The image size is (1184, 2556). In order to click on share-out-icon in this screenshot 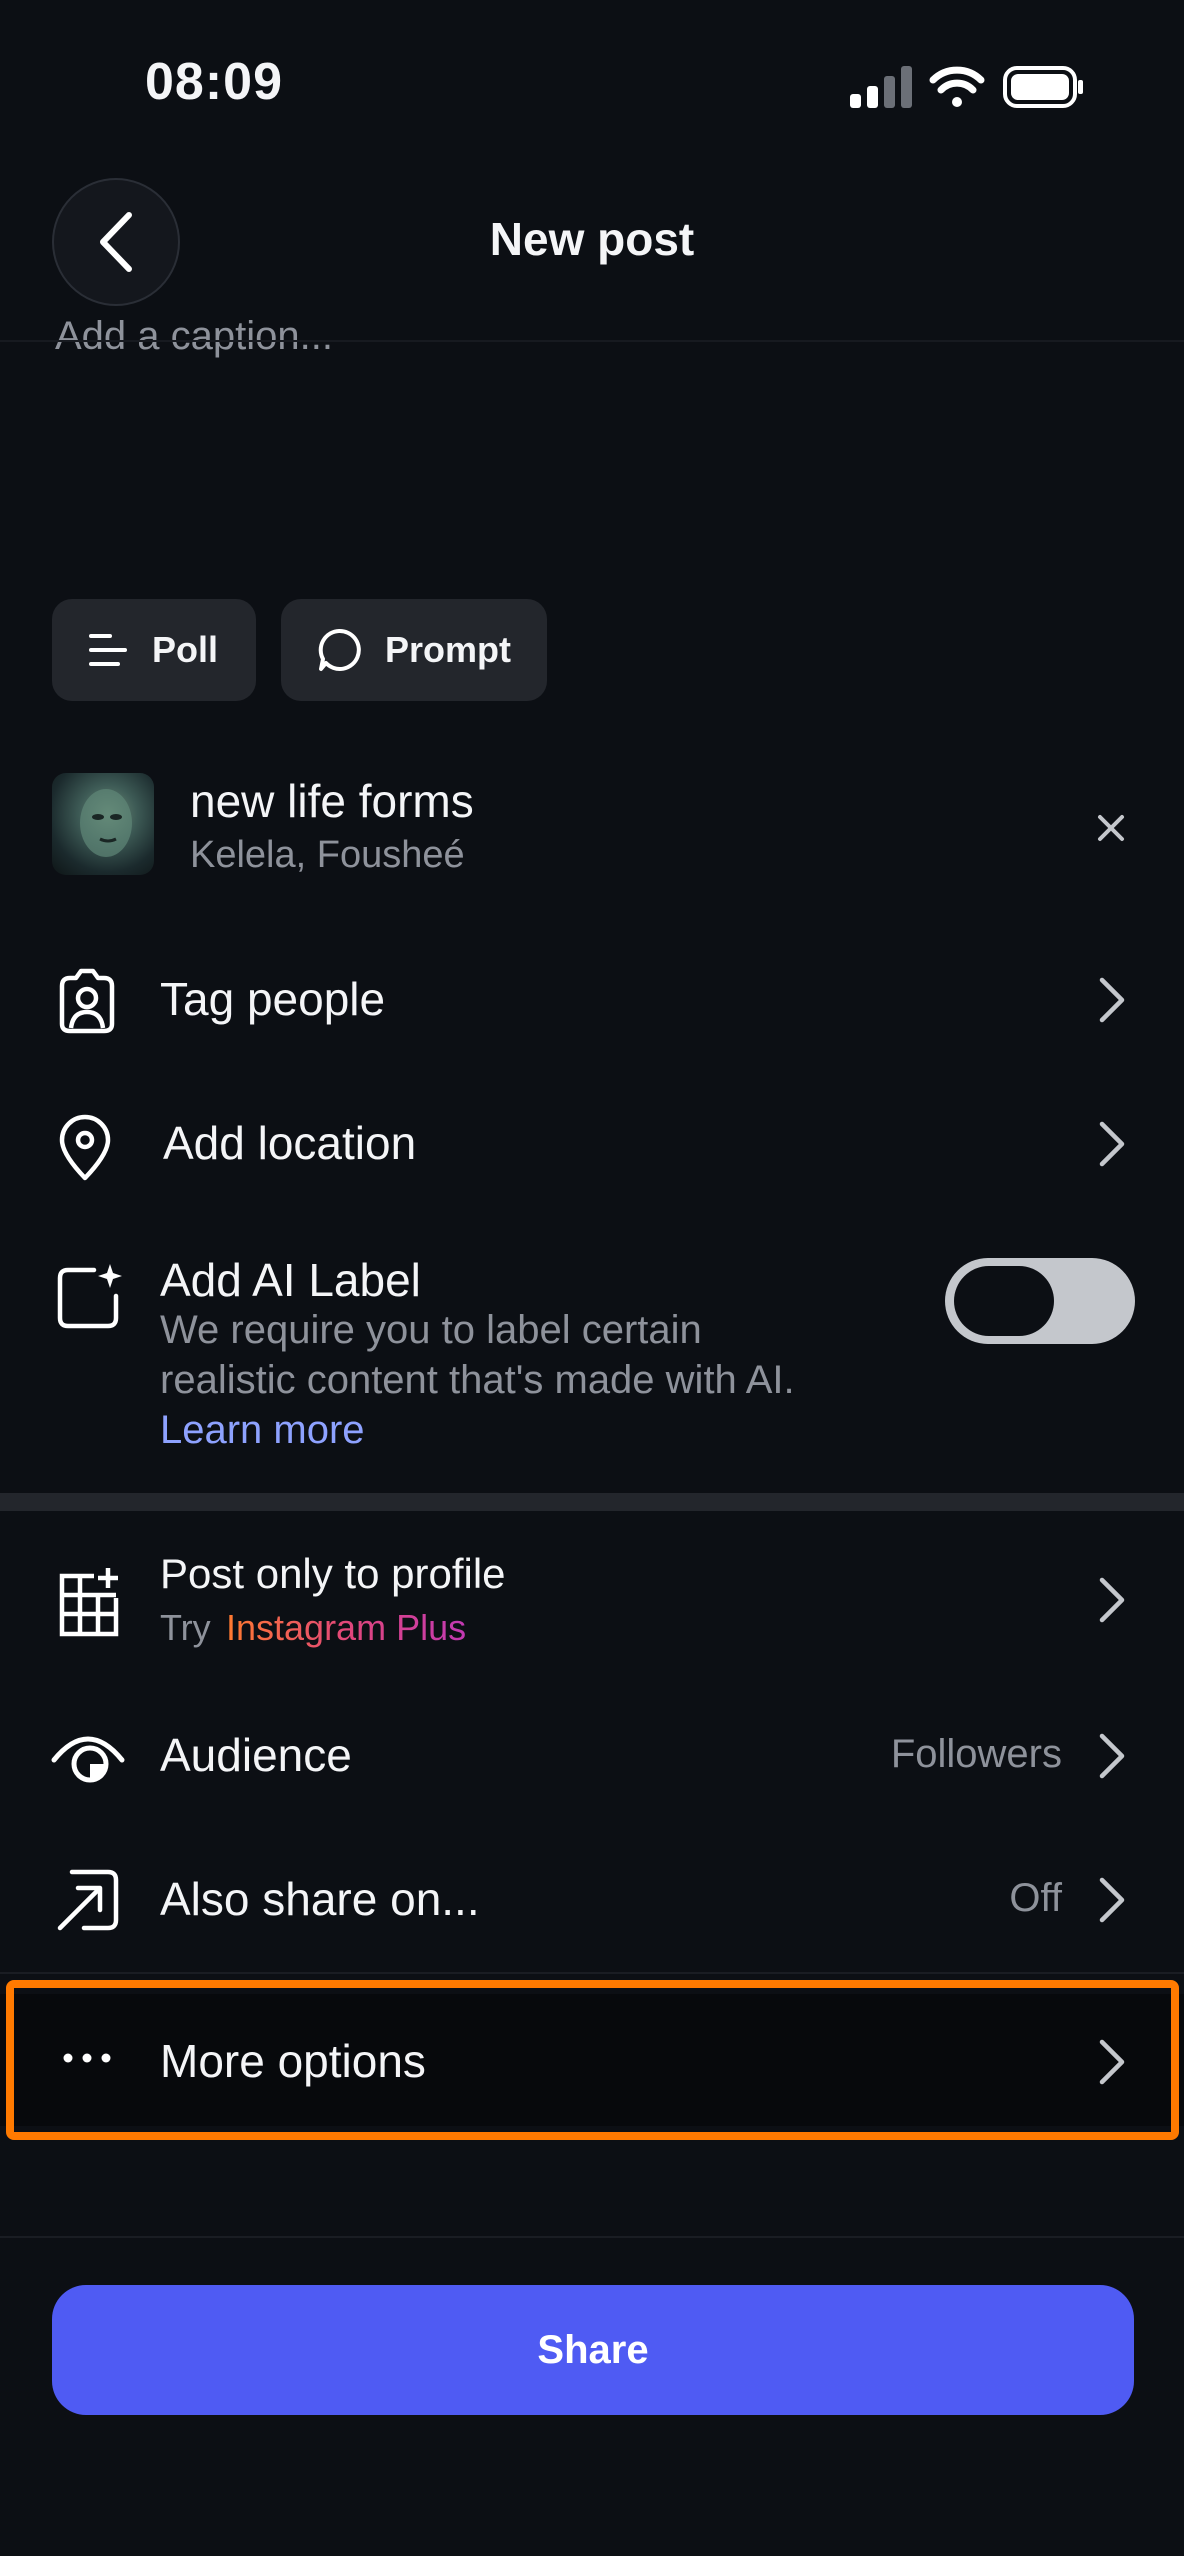, I will do `click(88, 1900)`.